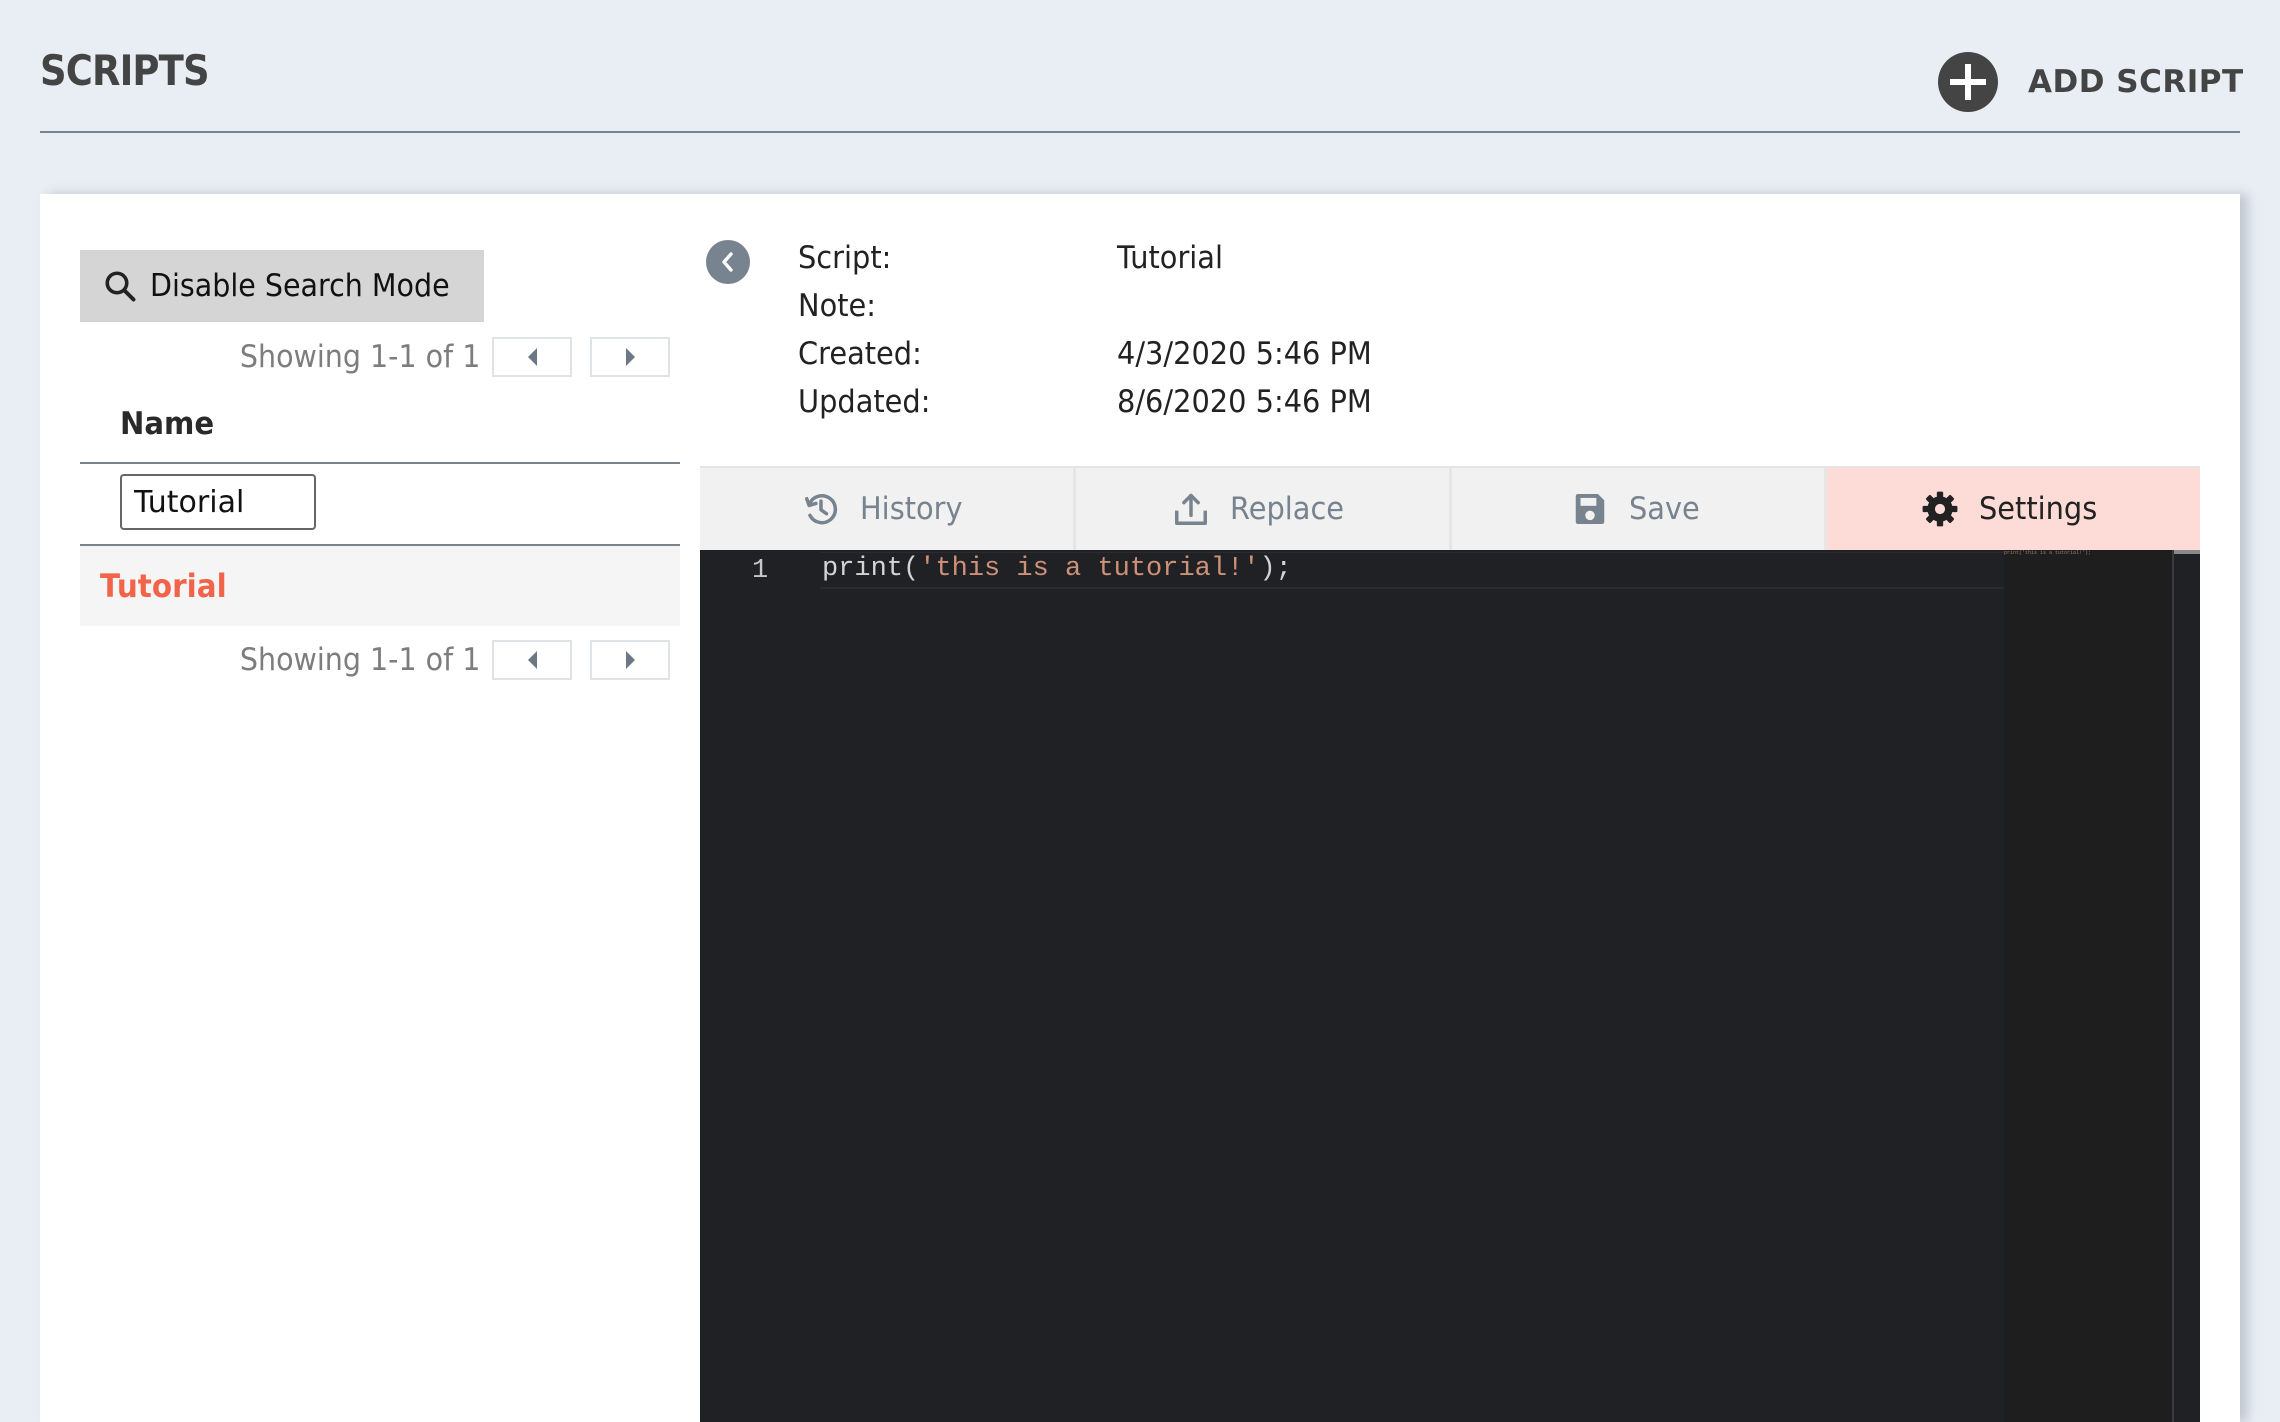  What do you see at coordinates (163, 586) in the screenshot?
I see `script-name-cell: Tutorial` at bounding box center [163, 586].